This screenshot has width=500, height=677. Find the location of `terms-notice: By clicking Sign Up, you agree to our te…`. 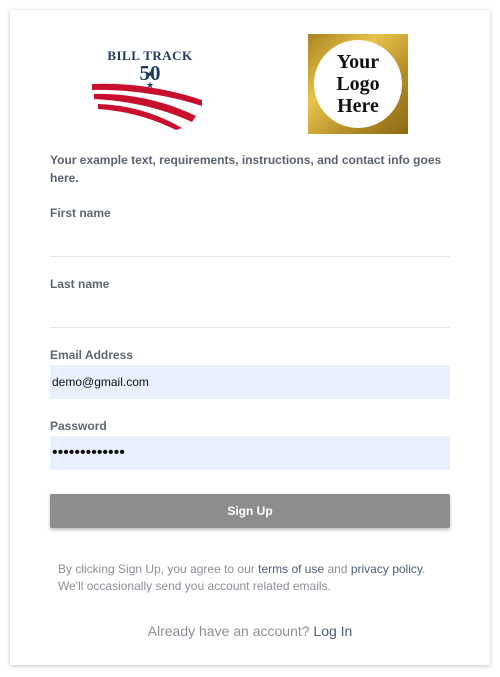

terms-notice: By clicking Sign Up, you agree to our te… is located at coordinates (250, 578).